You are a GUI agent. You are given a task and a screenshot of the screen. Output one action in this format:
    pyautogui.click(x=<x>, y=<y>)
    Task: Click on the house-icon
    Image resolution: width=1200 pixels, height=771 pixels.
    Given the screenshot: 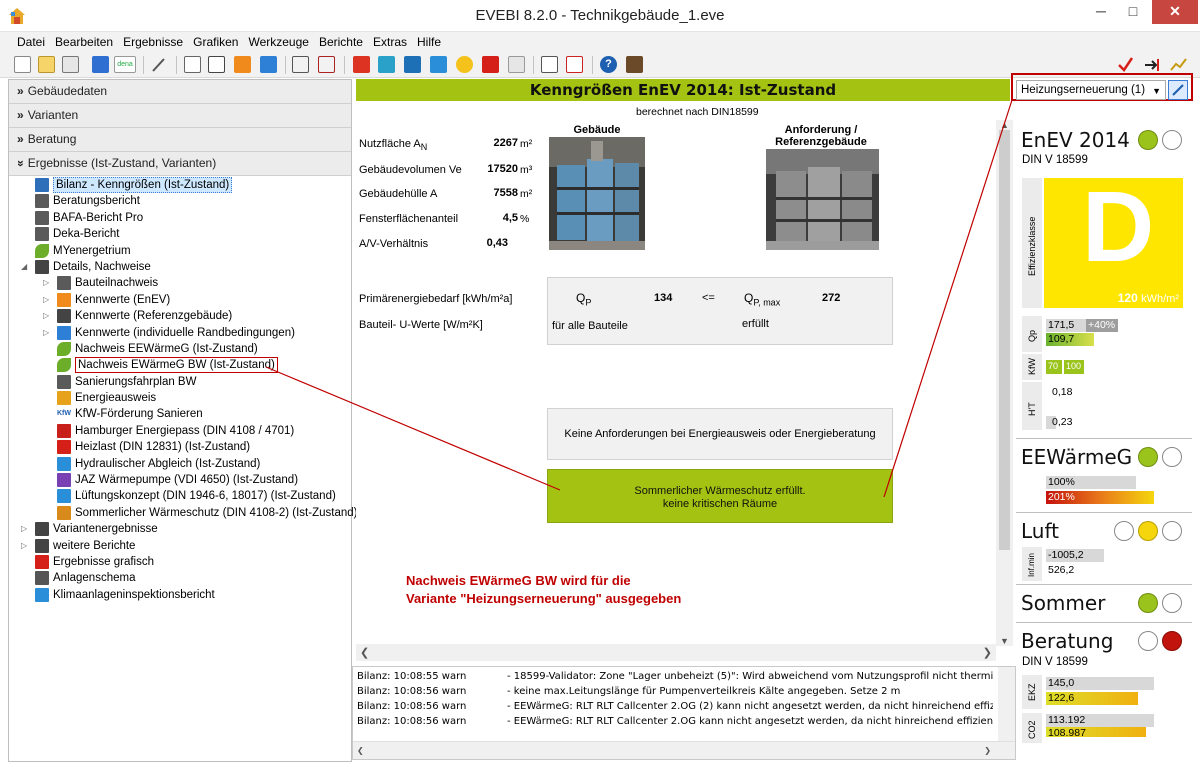 What is the action you would take?
    pyautogui.click(x=516, y=64)
    